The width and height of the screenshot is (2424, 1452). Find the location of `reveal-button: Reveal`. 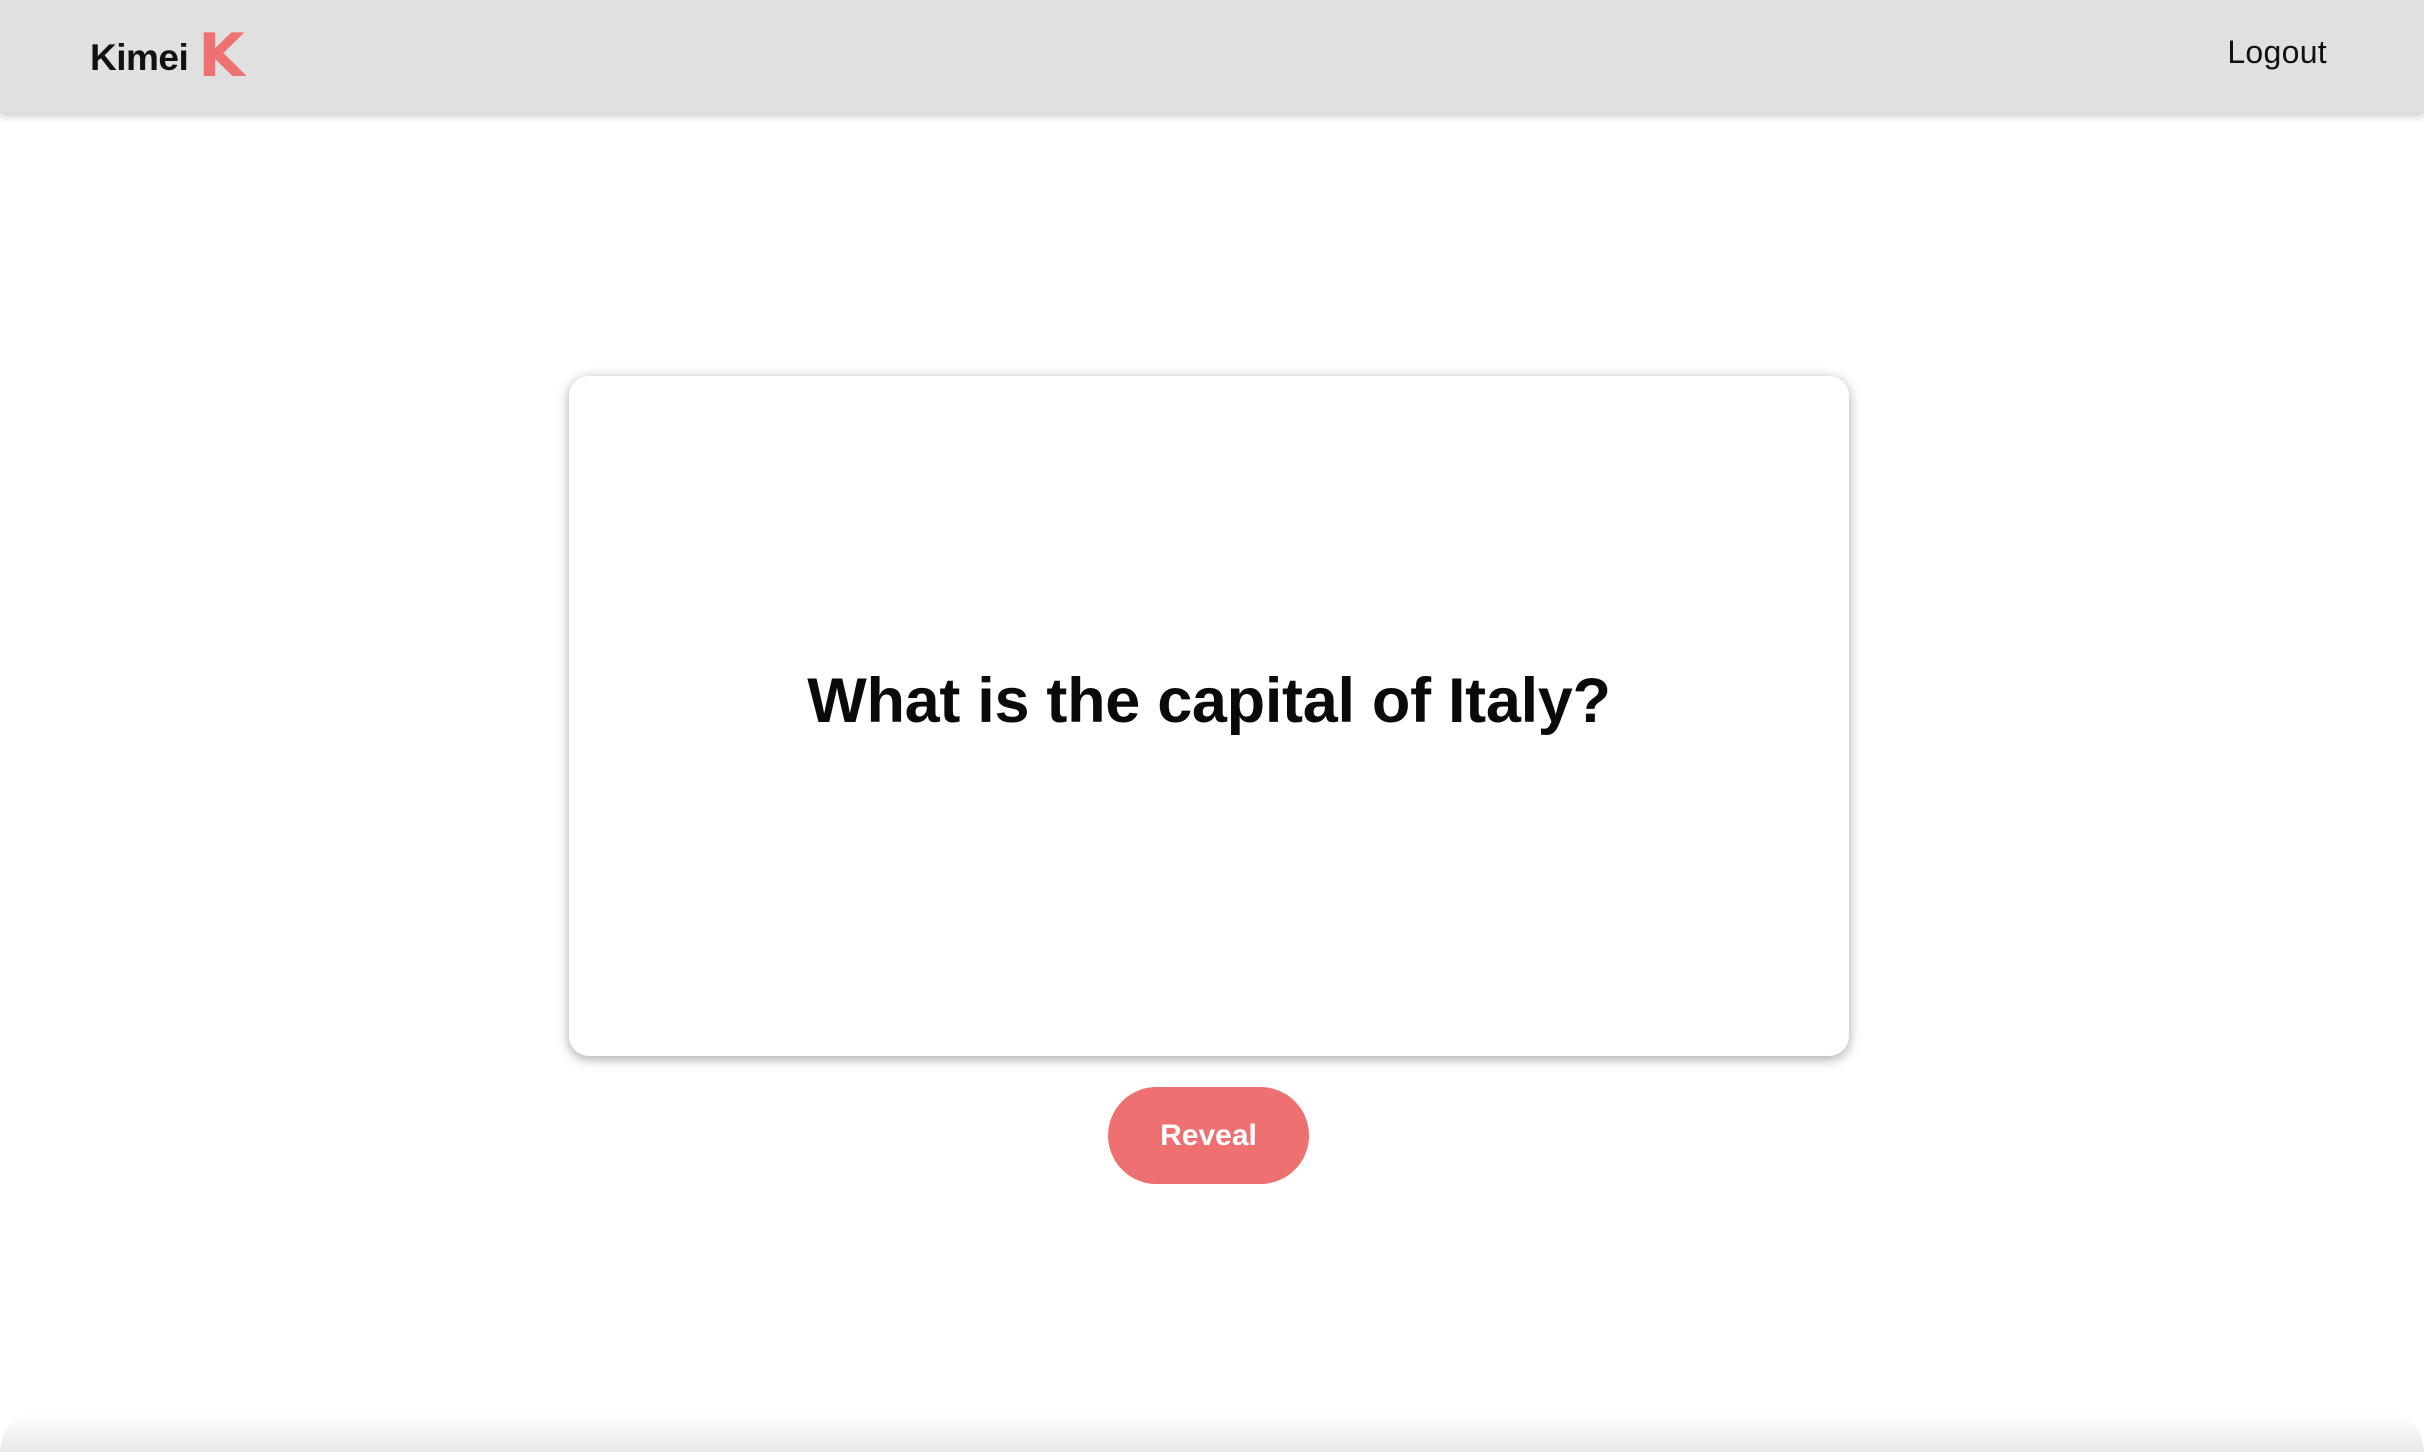

reveal-button: Reveal is located at coordinates (1208, 1135).